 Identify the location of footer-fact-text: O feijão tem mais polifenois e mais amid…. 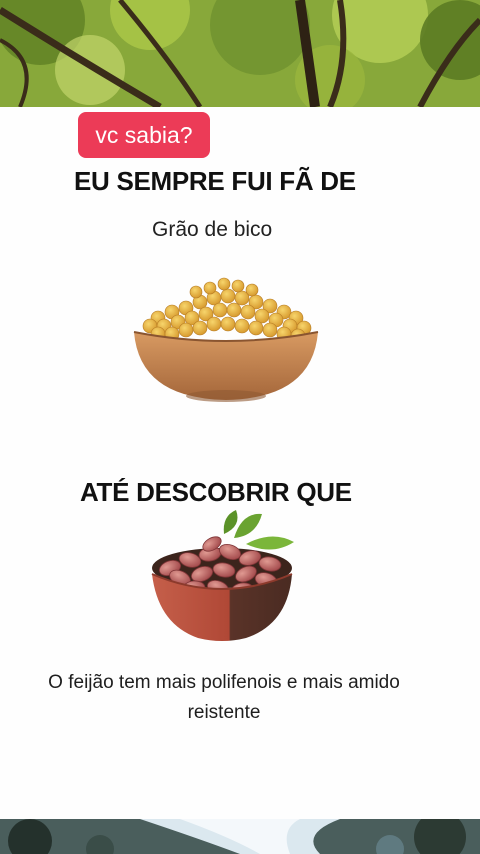
(224, 698).